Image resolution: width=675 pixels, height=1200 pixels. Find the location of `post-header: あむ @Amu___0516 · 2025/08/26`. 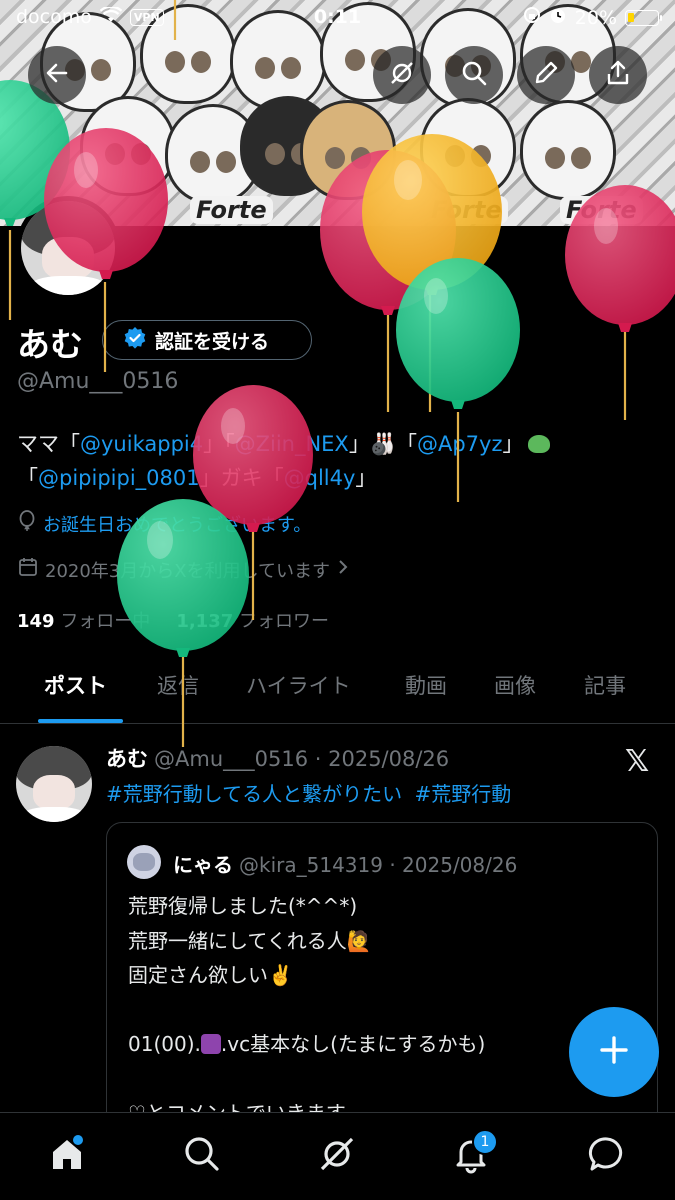

post-header: あむ @Amu___0516 · 2025/08/26 is located at coordinates (277, 758).